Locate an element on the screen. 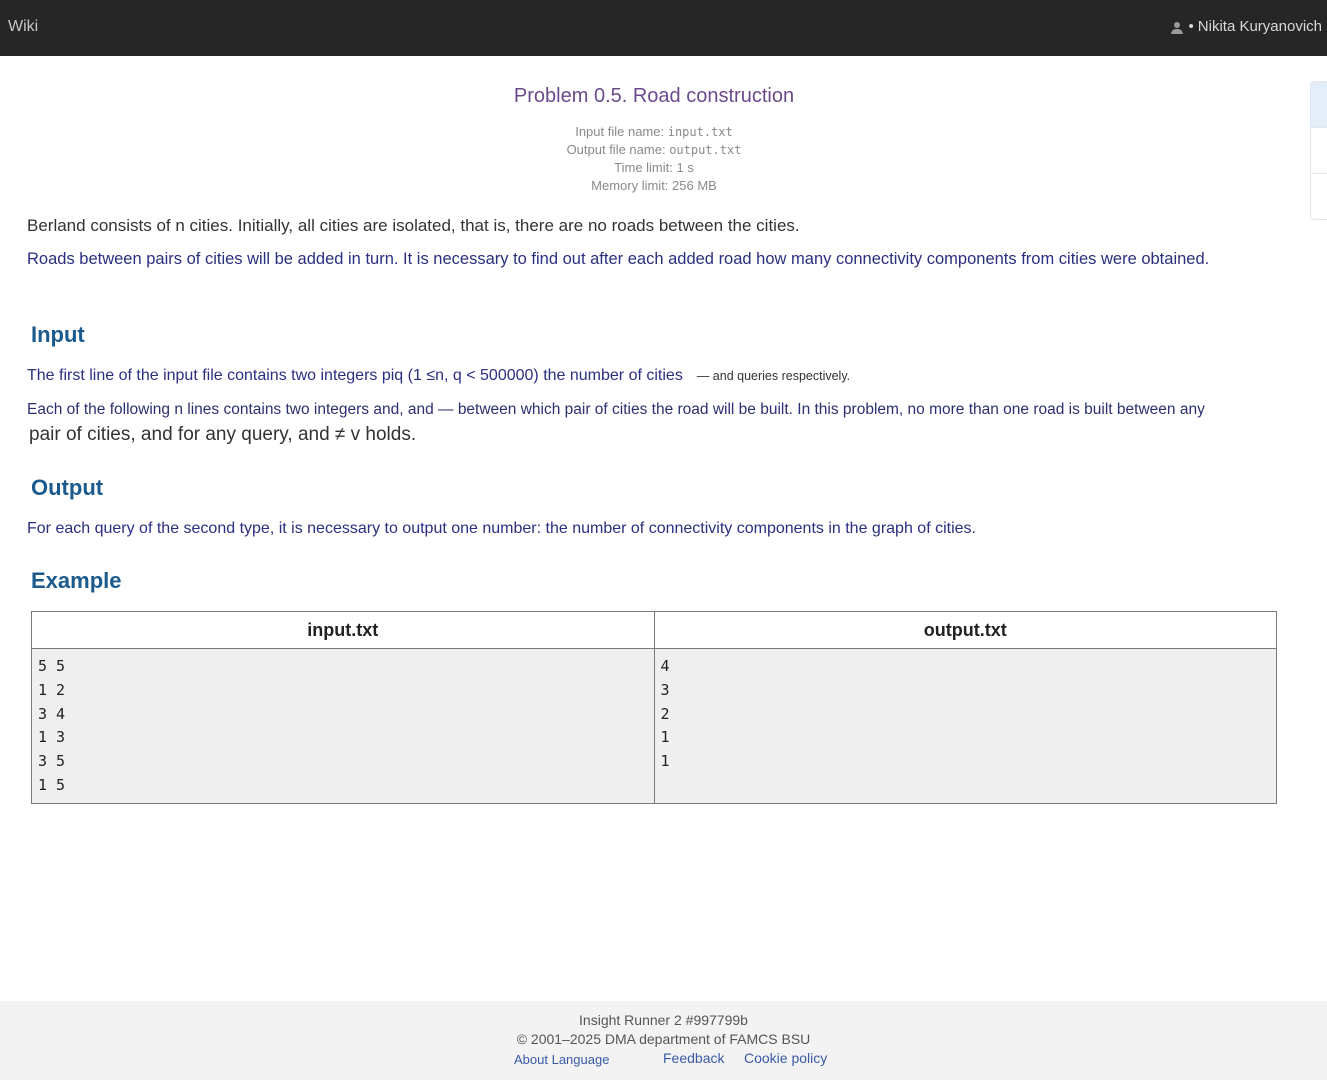 The image size is (1327, 1080). input-file-label: Input file name: is located at coordinates (620, 131).